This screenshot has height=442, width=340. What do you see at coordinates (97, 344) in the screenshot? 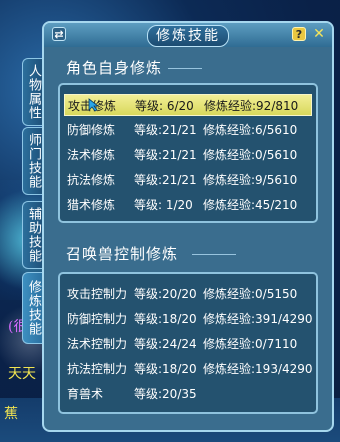
I see `skill-name: 法术控制力` at bounding box center [97, 344].